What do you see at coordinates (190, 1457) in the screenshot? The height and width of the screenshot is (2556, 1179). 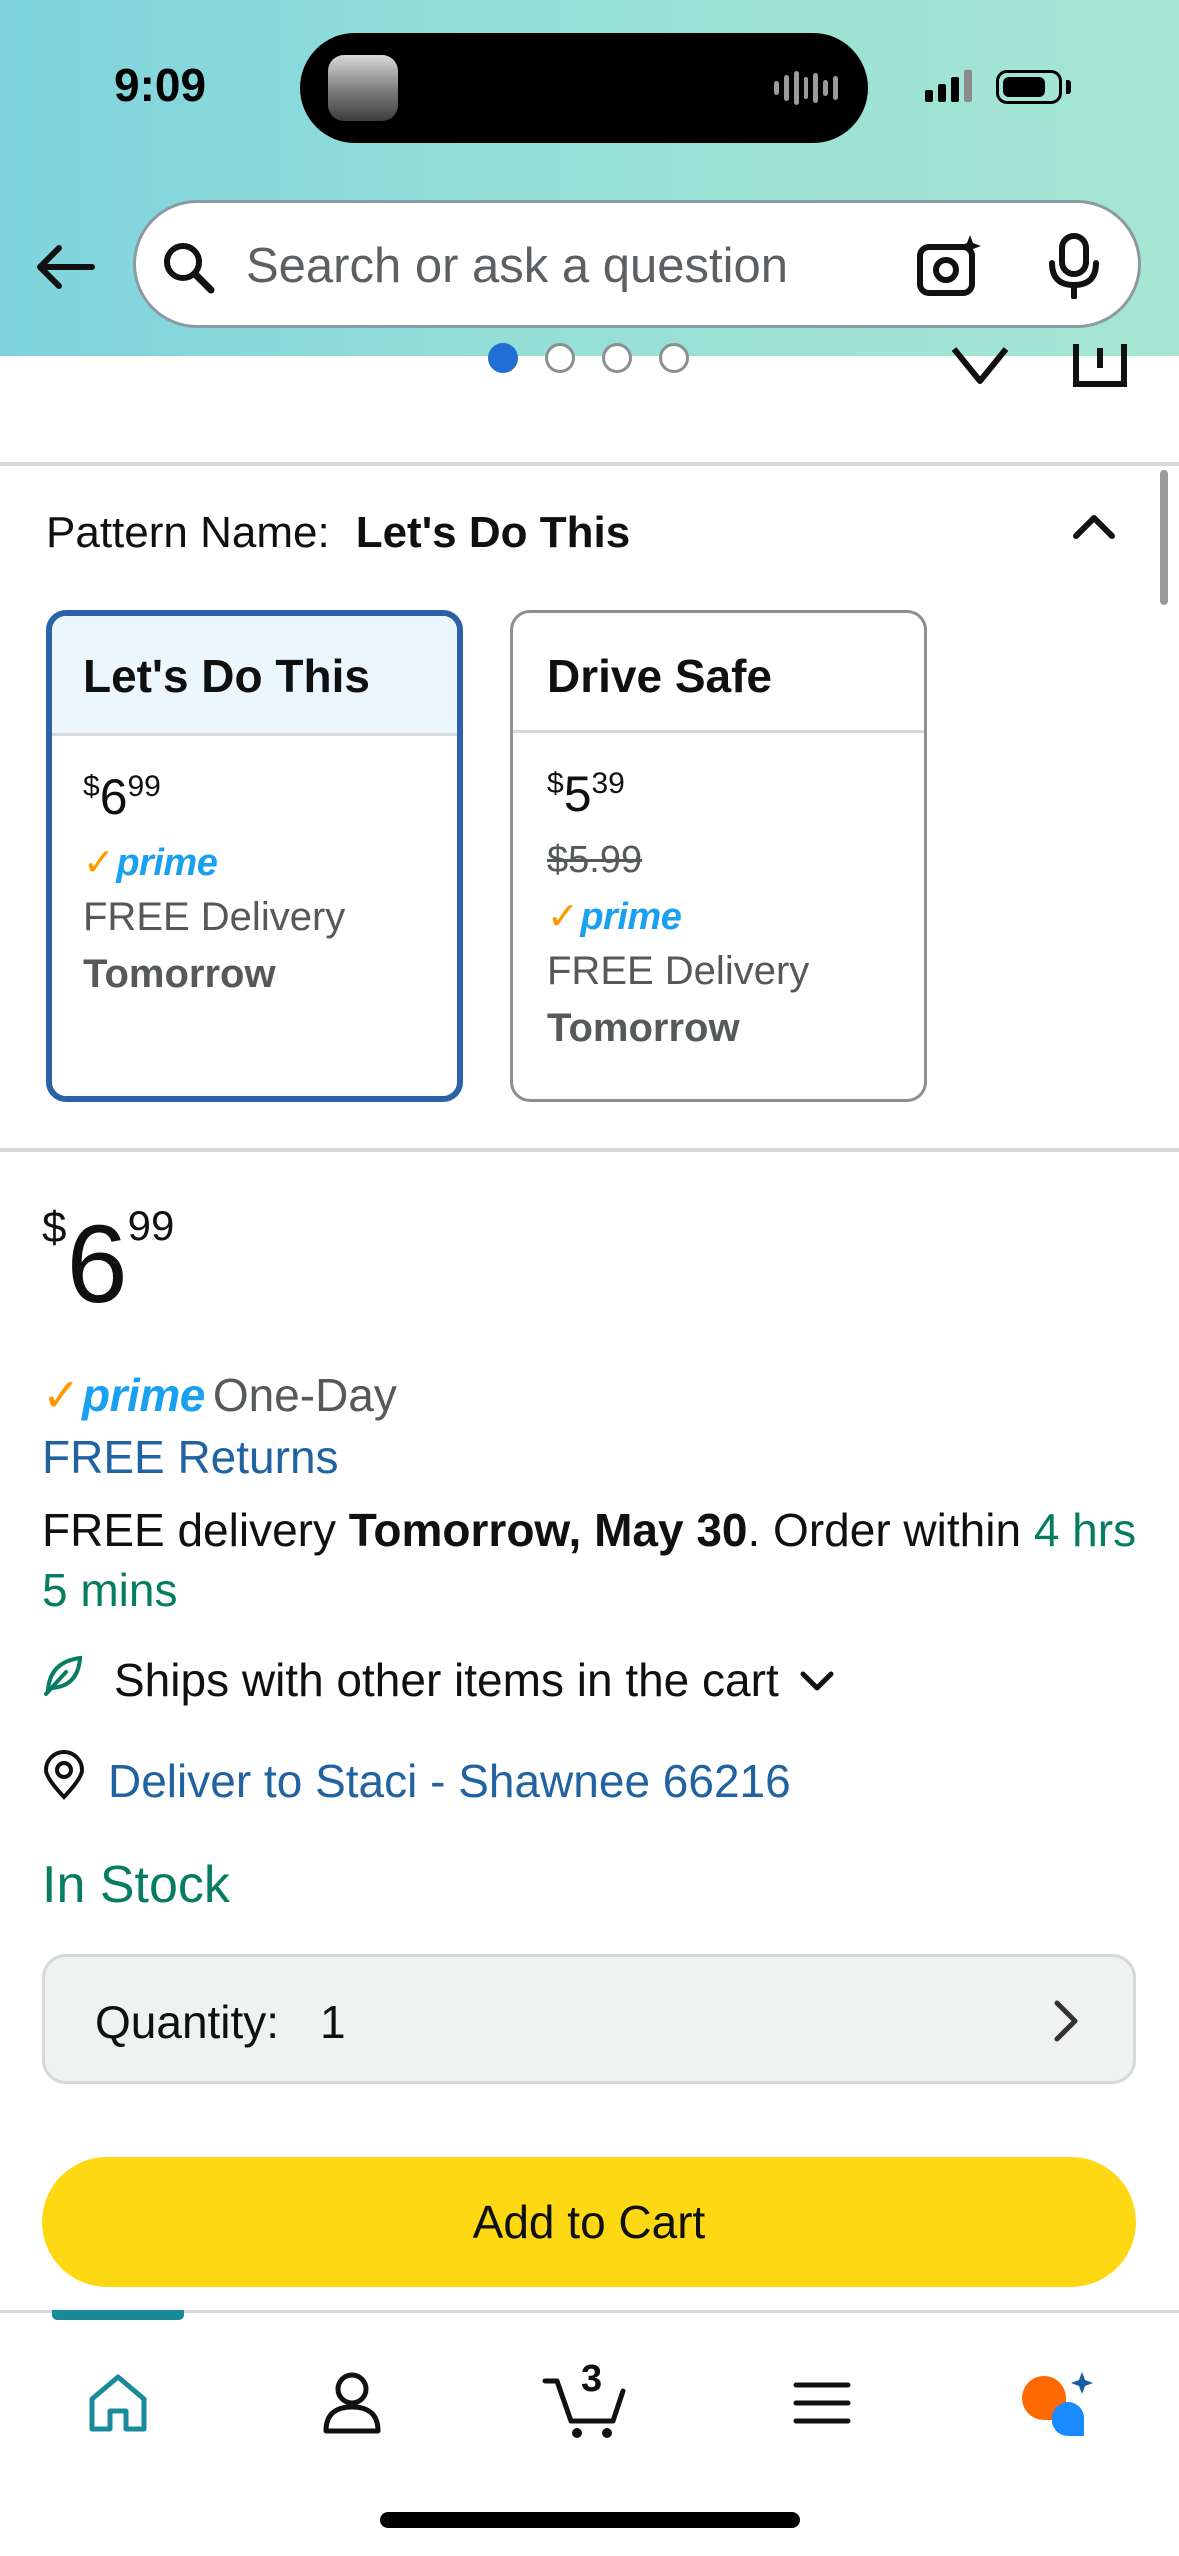 I see `free-returns-link: FREE Returns` at bounding box center [190, 1457].